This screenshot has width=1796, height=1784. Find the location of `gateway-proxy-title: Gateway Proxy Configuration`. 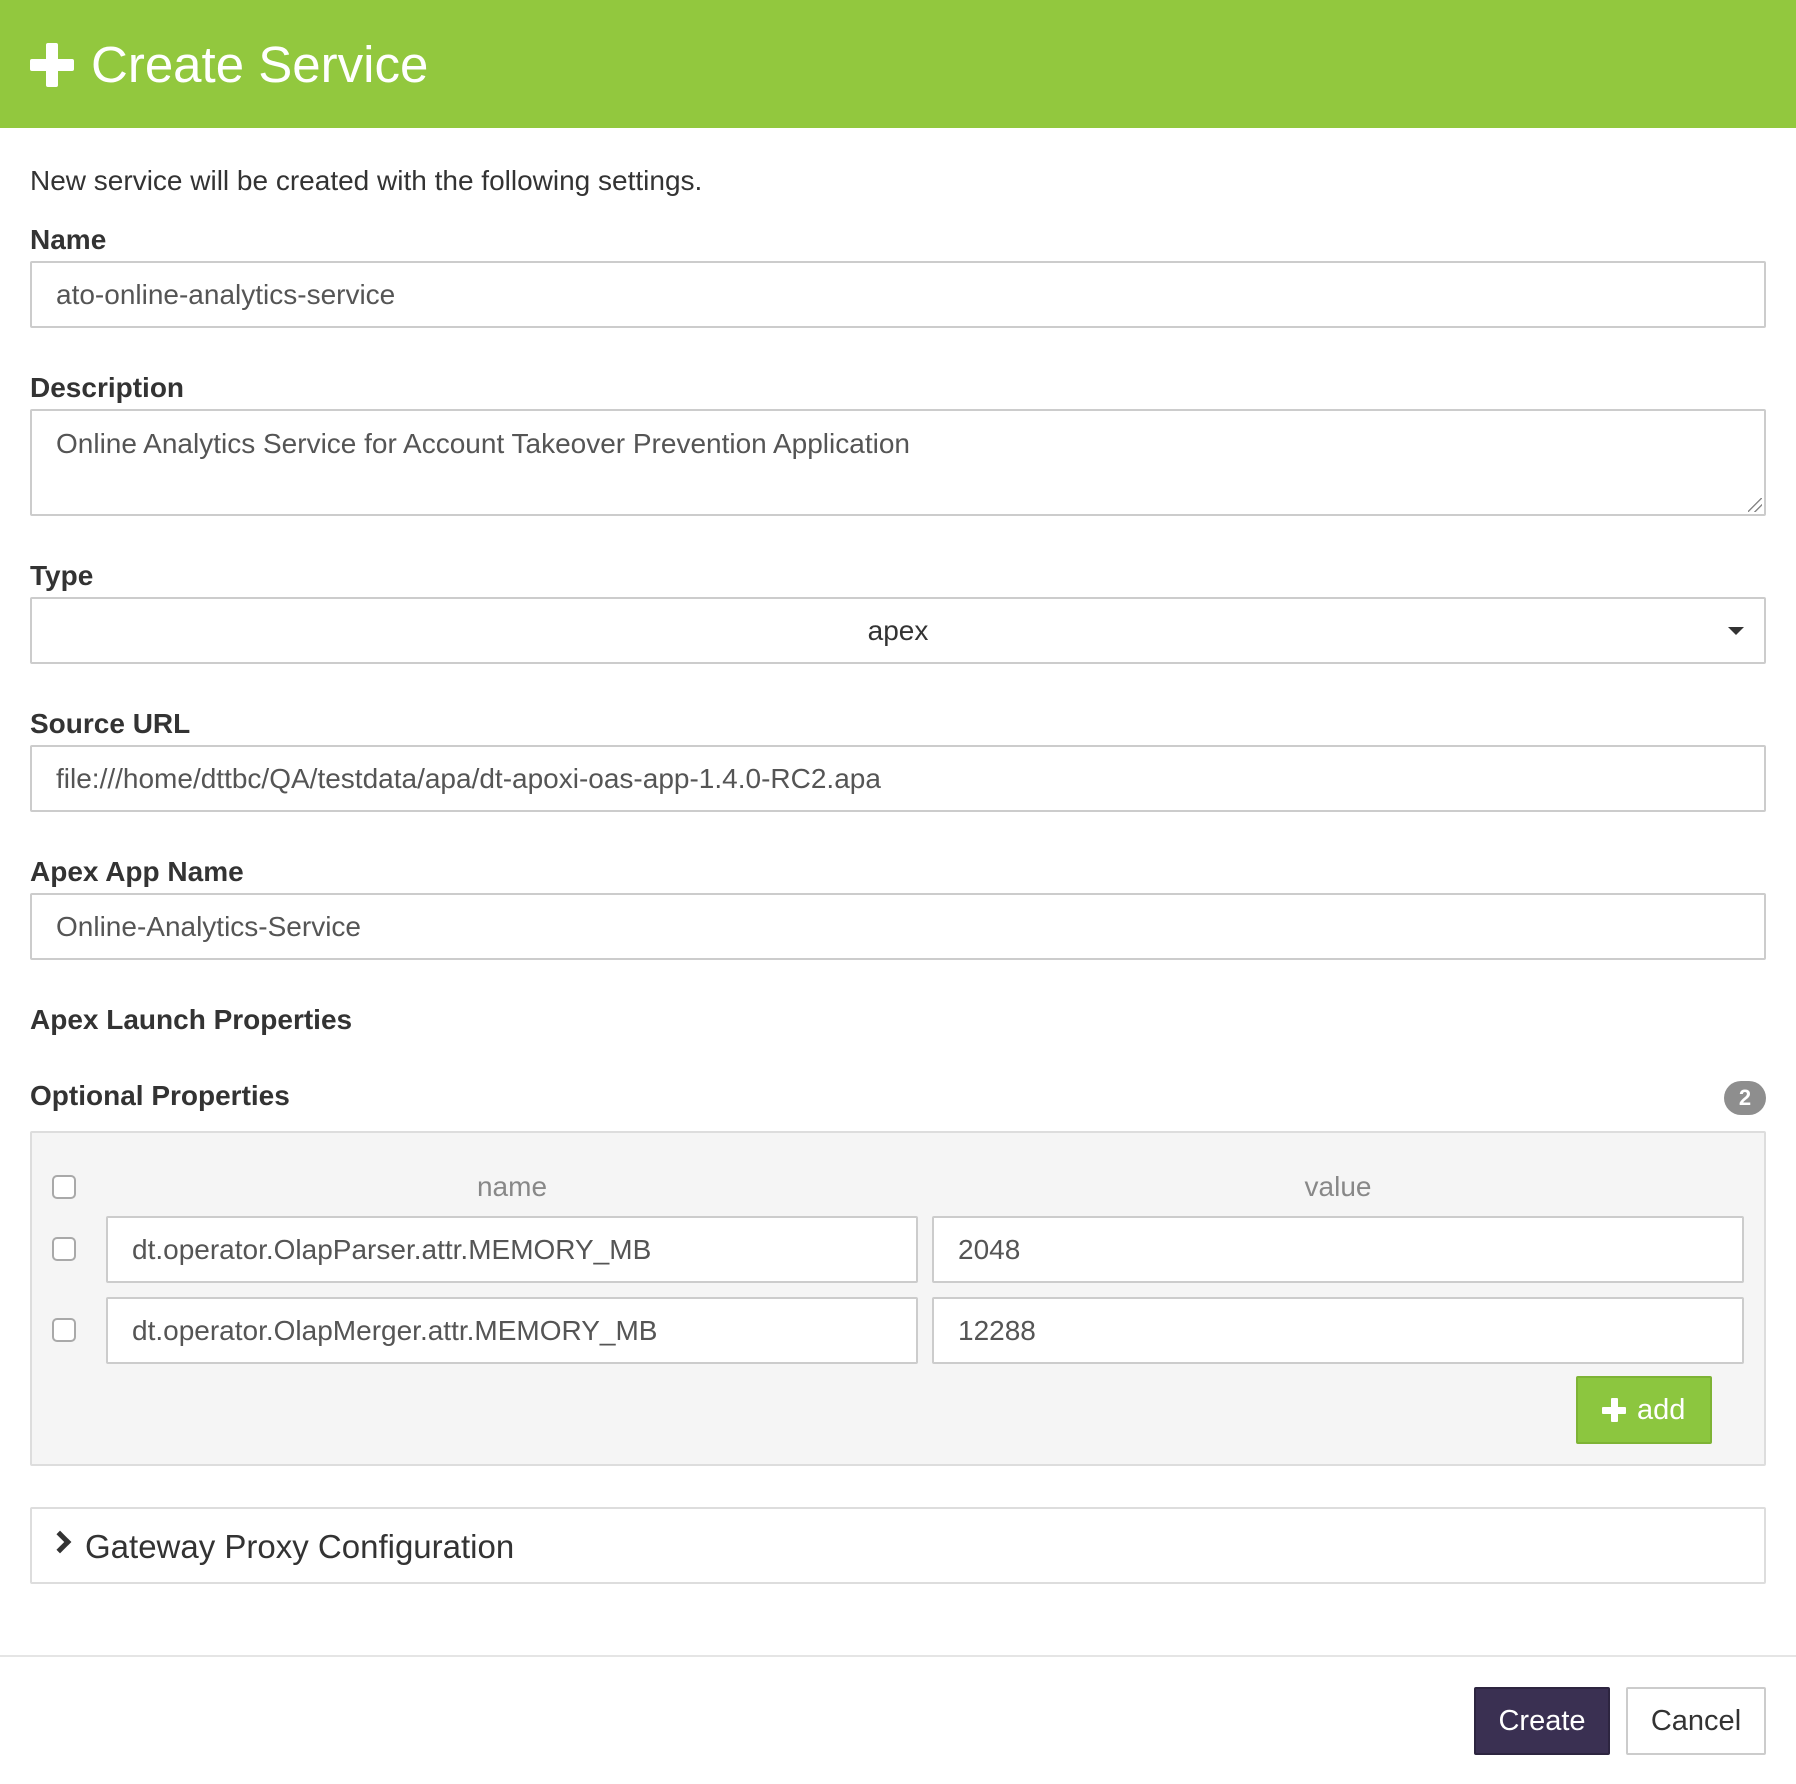

gateway-proxy-title: Gateway Proxy Configuration is located at coordinates (300, 1546).